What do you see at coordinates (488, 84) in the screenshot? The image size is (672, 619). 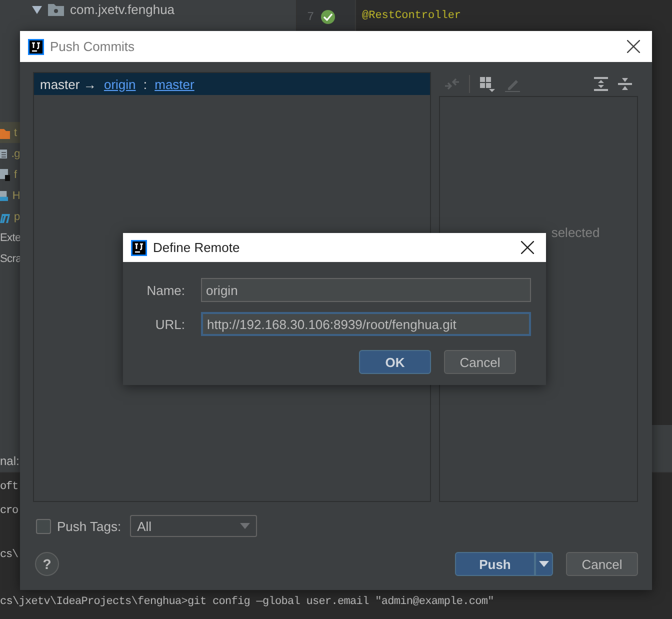 I see `group-by-icon` at bounding box center [488, 84].